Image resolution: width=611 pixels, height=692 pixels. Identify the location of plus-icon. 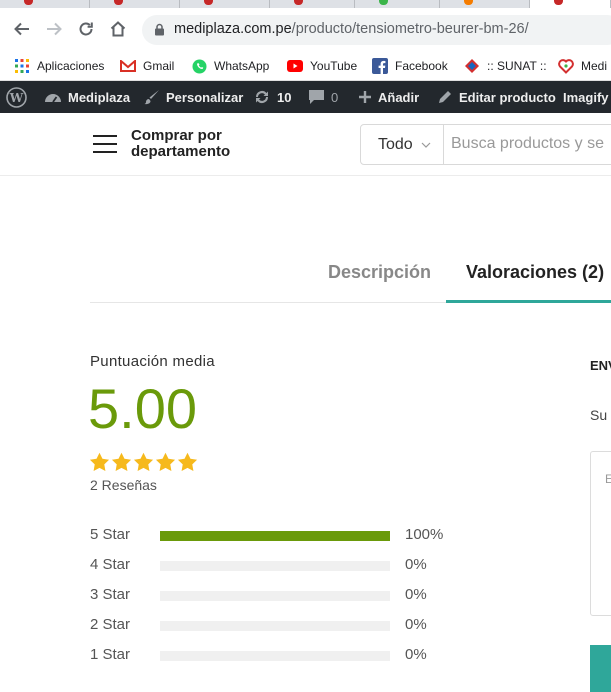
(365, 97).